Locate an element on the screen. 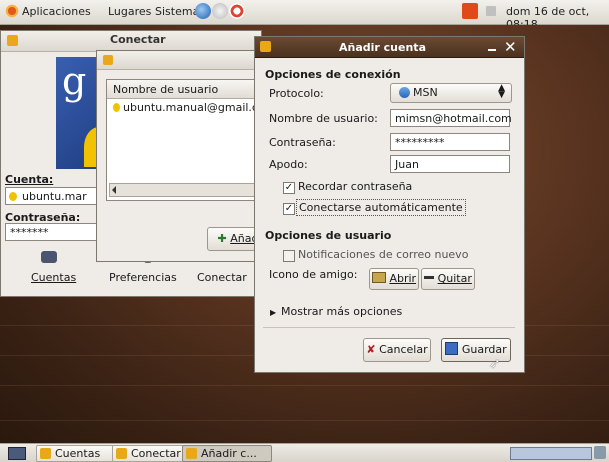 Image resolution: width=609 pixels, height=462 pixels. trash-icon is located at coordinates (600, 452).